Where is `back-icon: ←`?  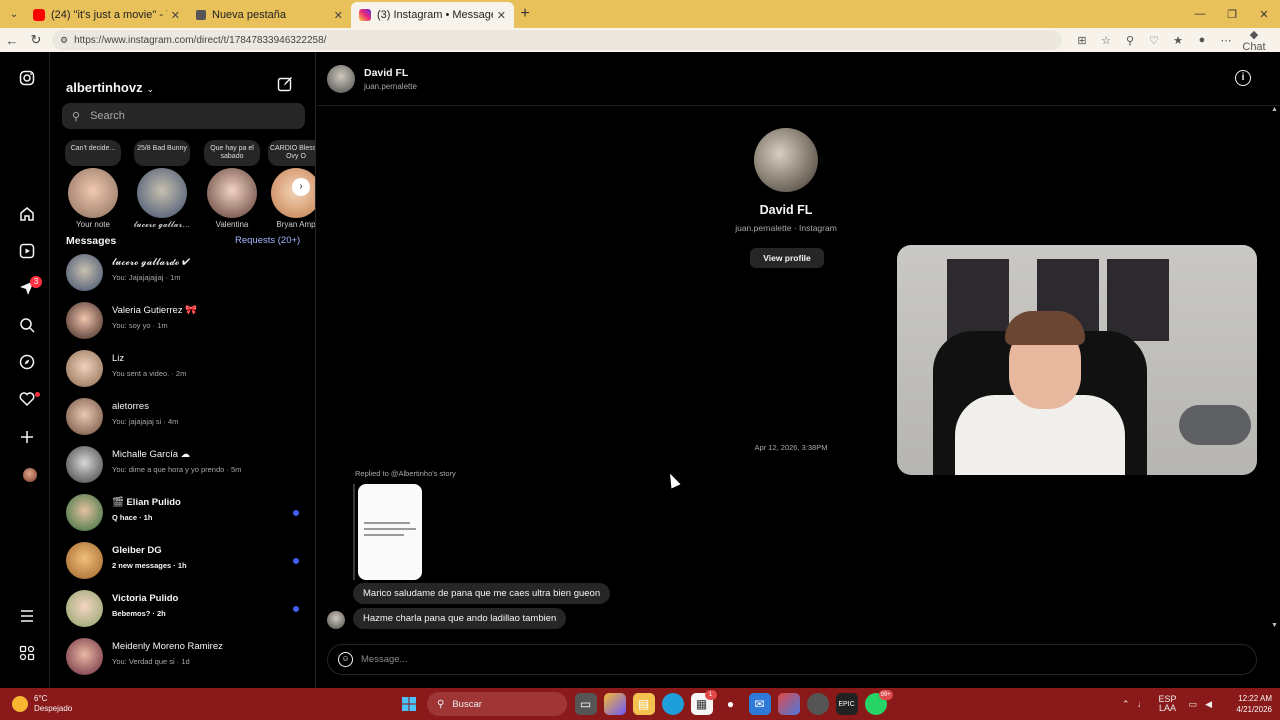 back-icon: ← is located at coordinates (12, 40).